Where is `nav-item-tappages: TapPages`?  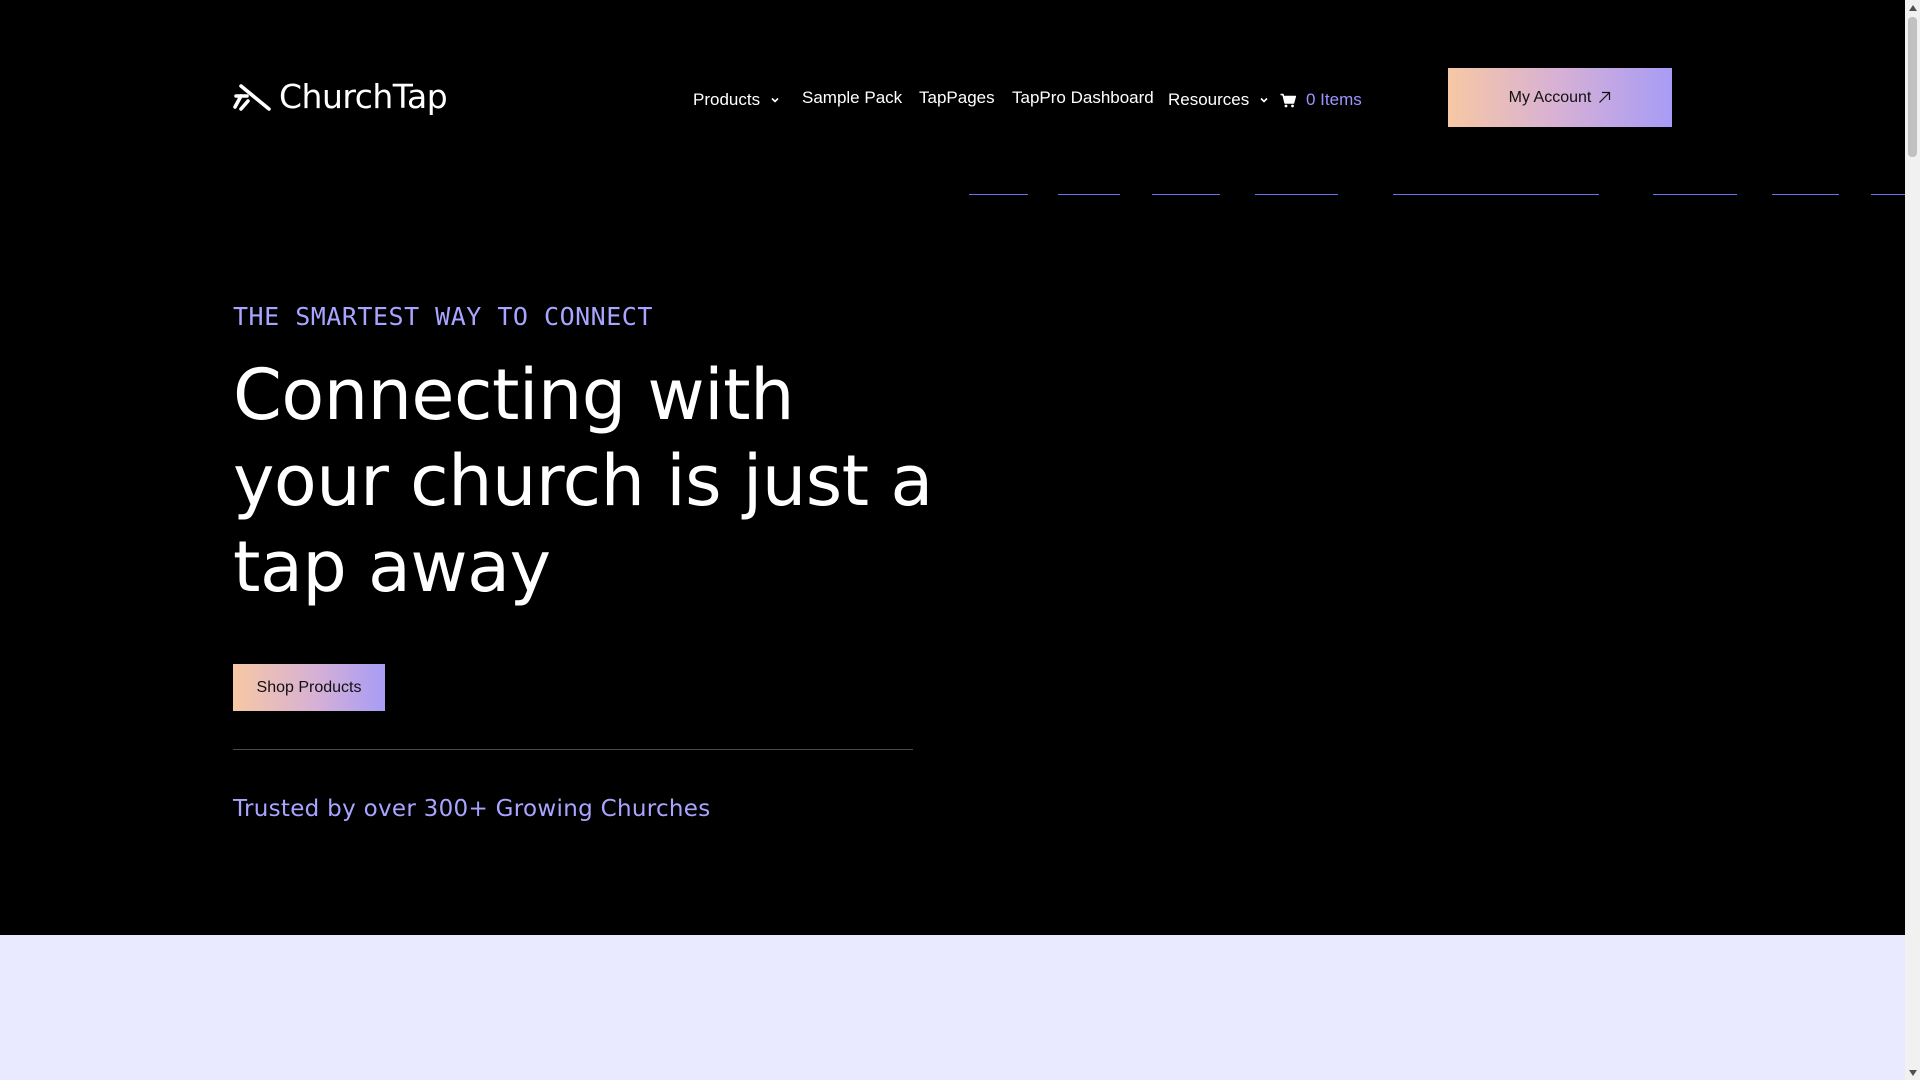 nav-item-tappages: TapPages is located at coordinates (957, 98).